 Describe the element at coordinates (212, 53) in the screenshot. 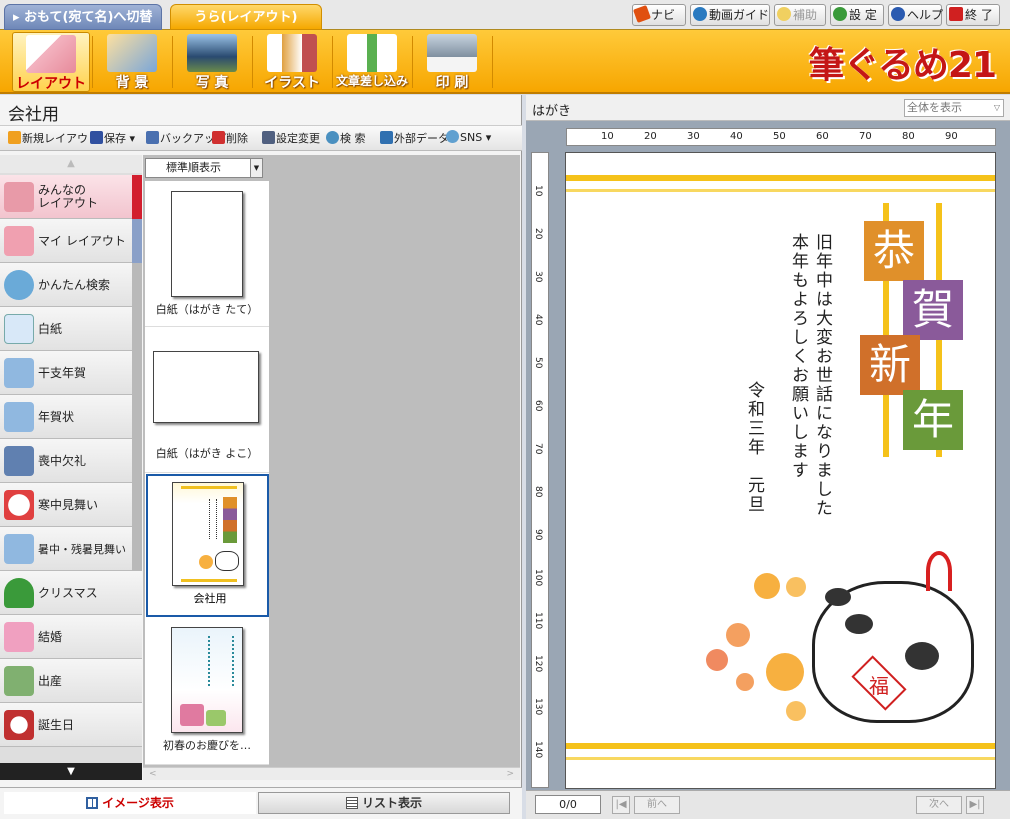

I see `photo-icon` at that location.